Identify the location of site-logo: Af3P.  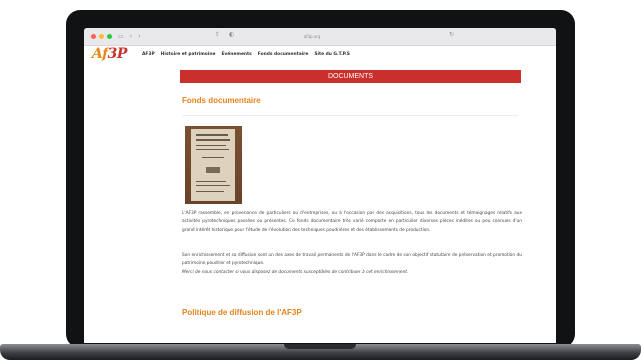
(109, 54).